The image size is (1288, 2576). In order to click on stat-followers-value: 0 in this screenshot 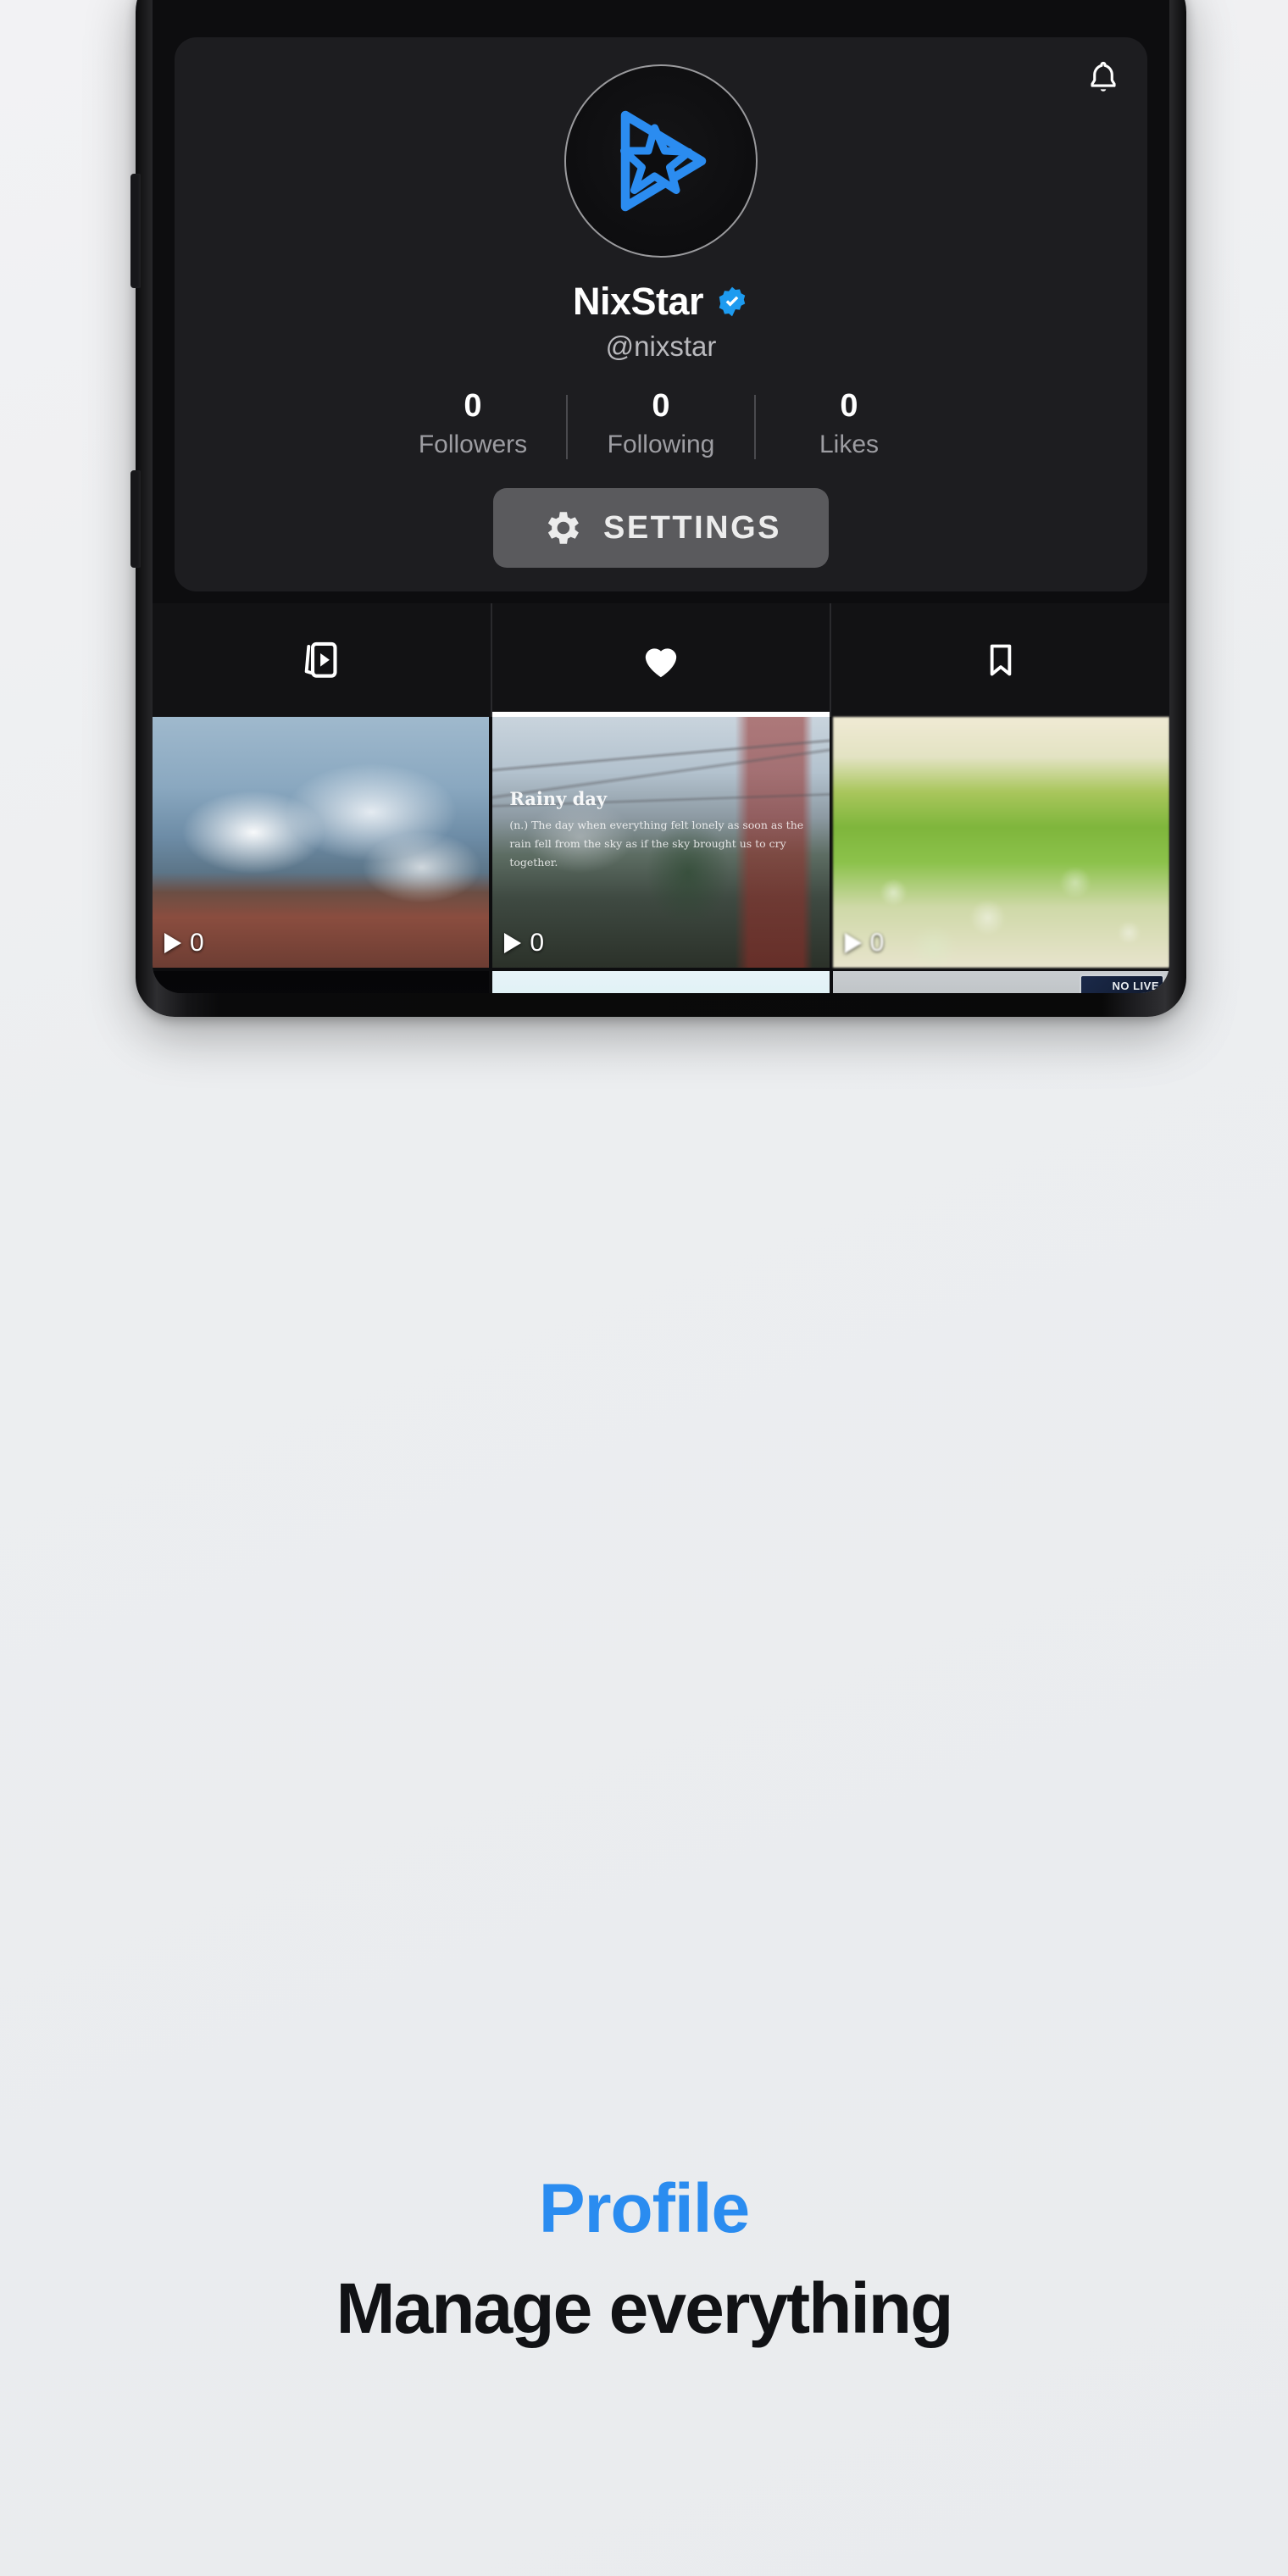, I will do `click(473, 406)`.